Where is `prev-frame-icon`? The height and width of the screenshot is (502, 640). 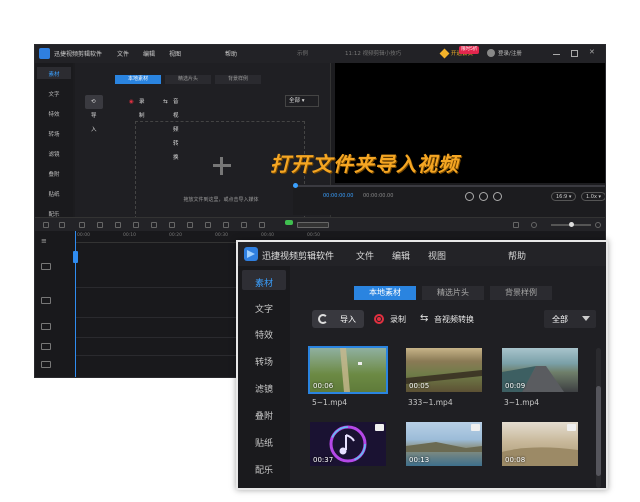
prev-frame-icon is located at coordinates (469, 196).